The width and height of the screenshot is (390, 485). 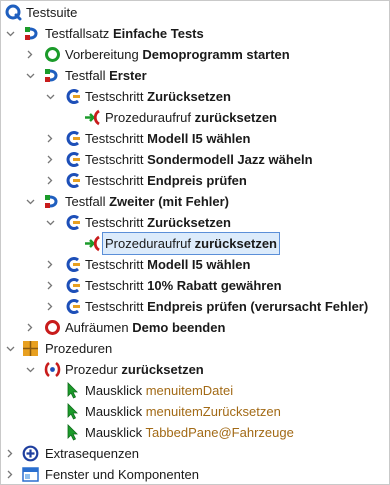 What do you see at coordinates (52, 12) in the screenshot?
I see `tree-node-label: Testsuite` at bounding box center [52, 12].